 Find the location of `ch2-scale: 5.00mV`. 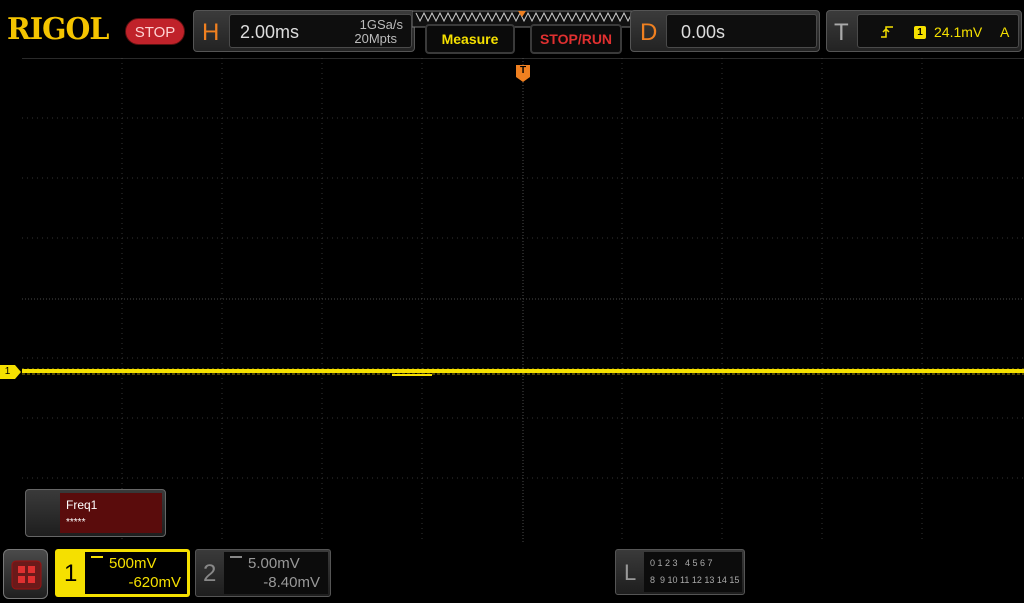

ch2-scale: 5.00mV is located at coordinates (274, 563).